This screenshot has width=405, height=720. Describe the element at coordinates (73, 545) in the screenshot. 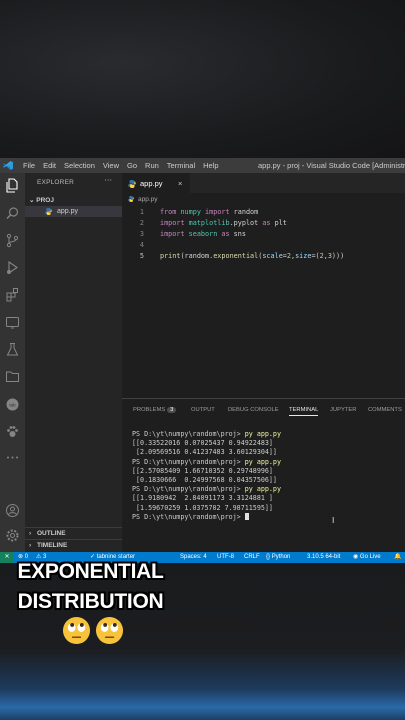

I see `timeline-section: › TIMELINE` at that location.